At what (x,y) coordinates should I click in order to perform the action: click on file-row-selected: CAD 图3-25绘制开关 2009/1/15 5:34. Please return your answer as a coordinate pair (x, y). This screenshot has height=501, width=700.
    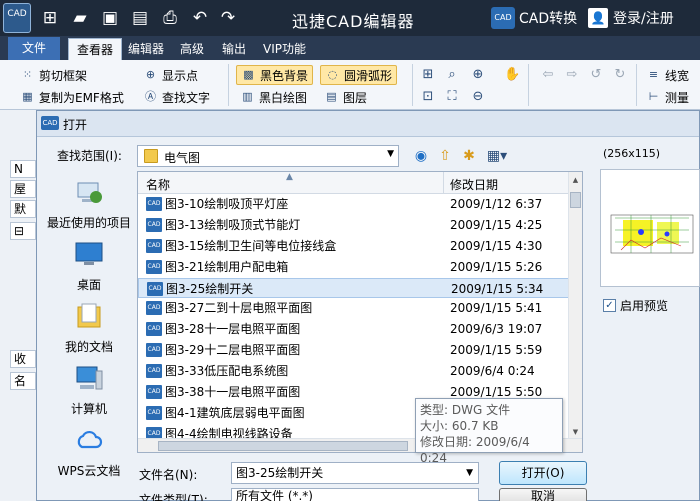
    Looking at the image, I should click on (354, 288).